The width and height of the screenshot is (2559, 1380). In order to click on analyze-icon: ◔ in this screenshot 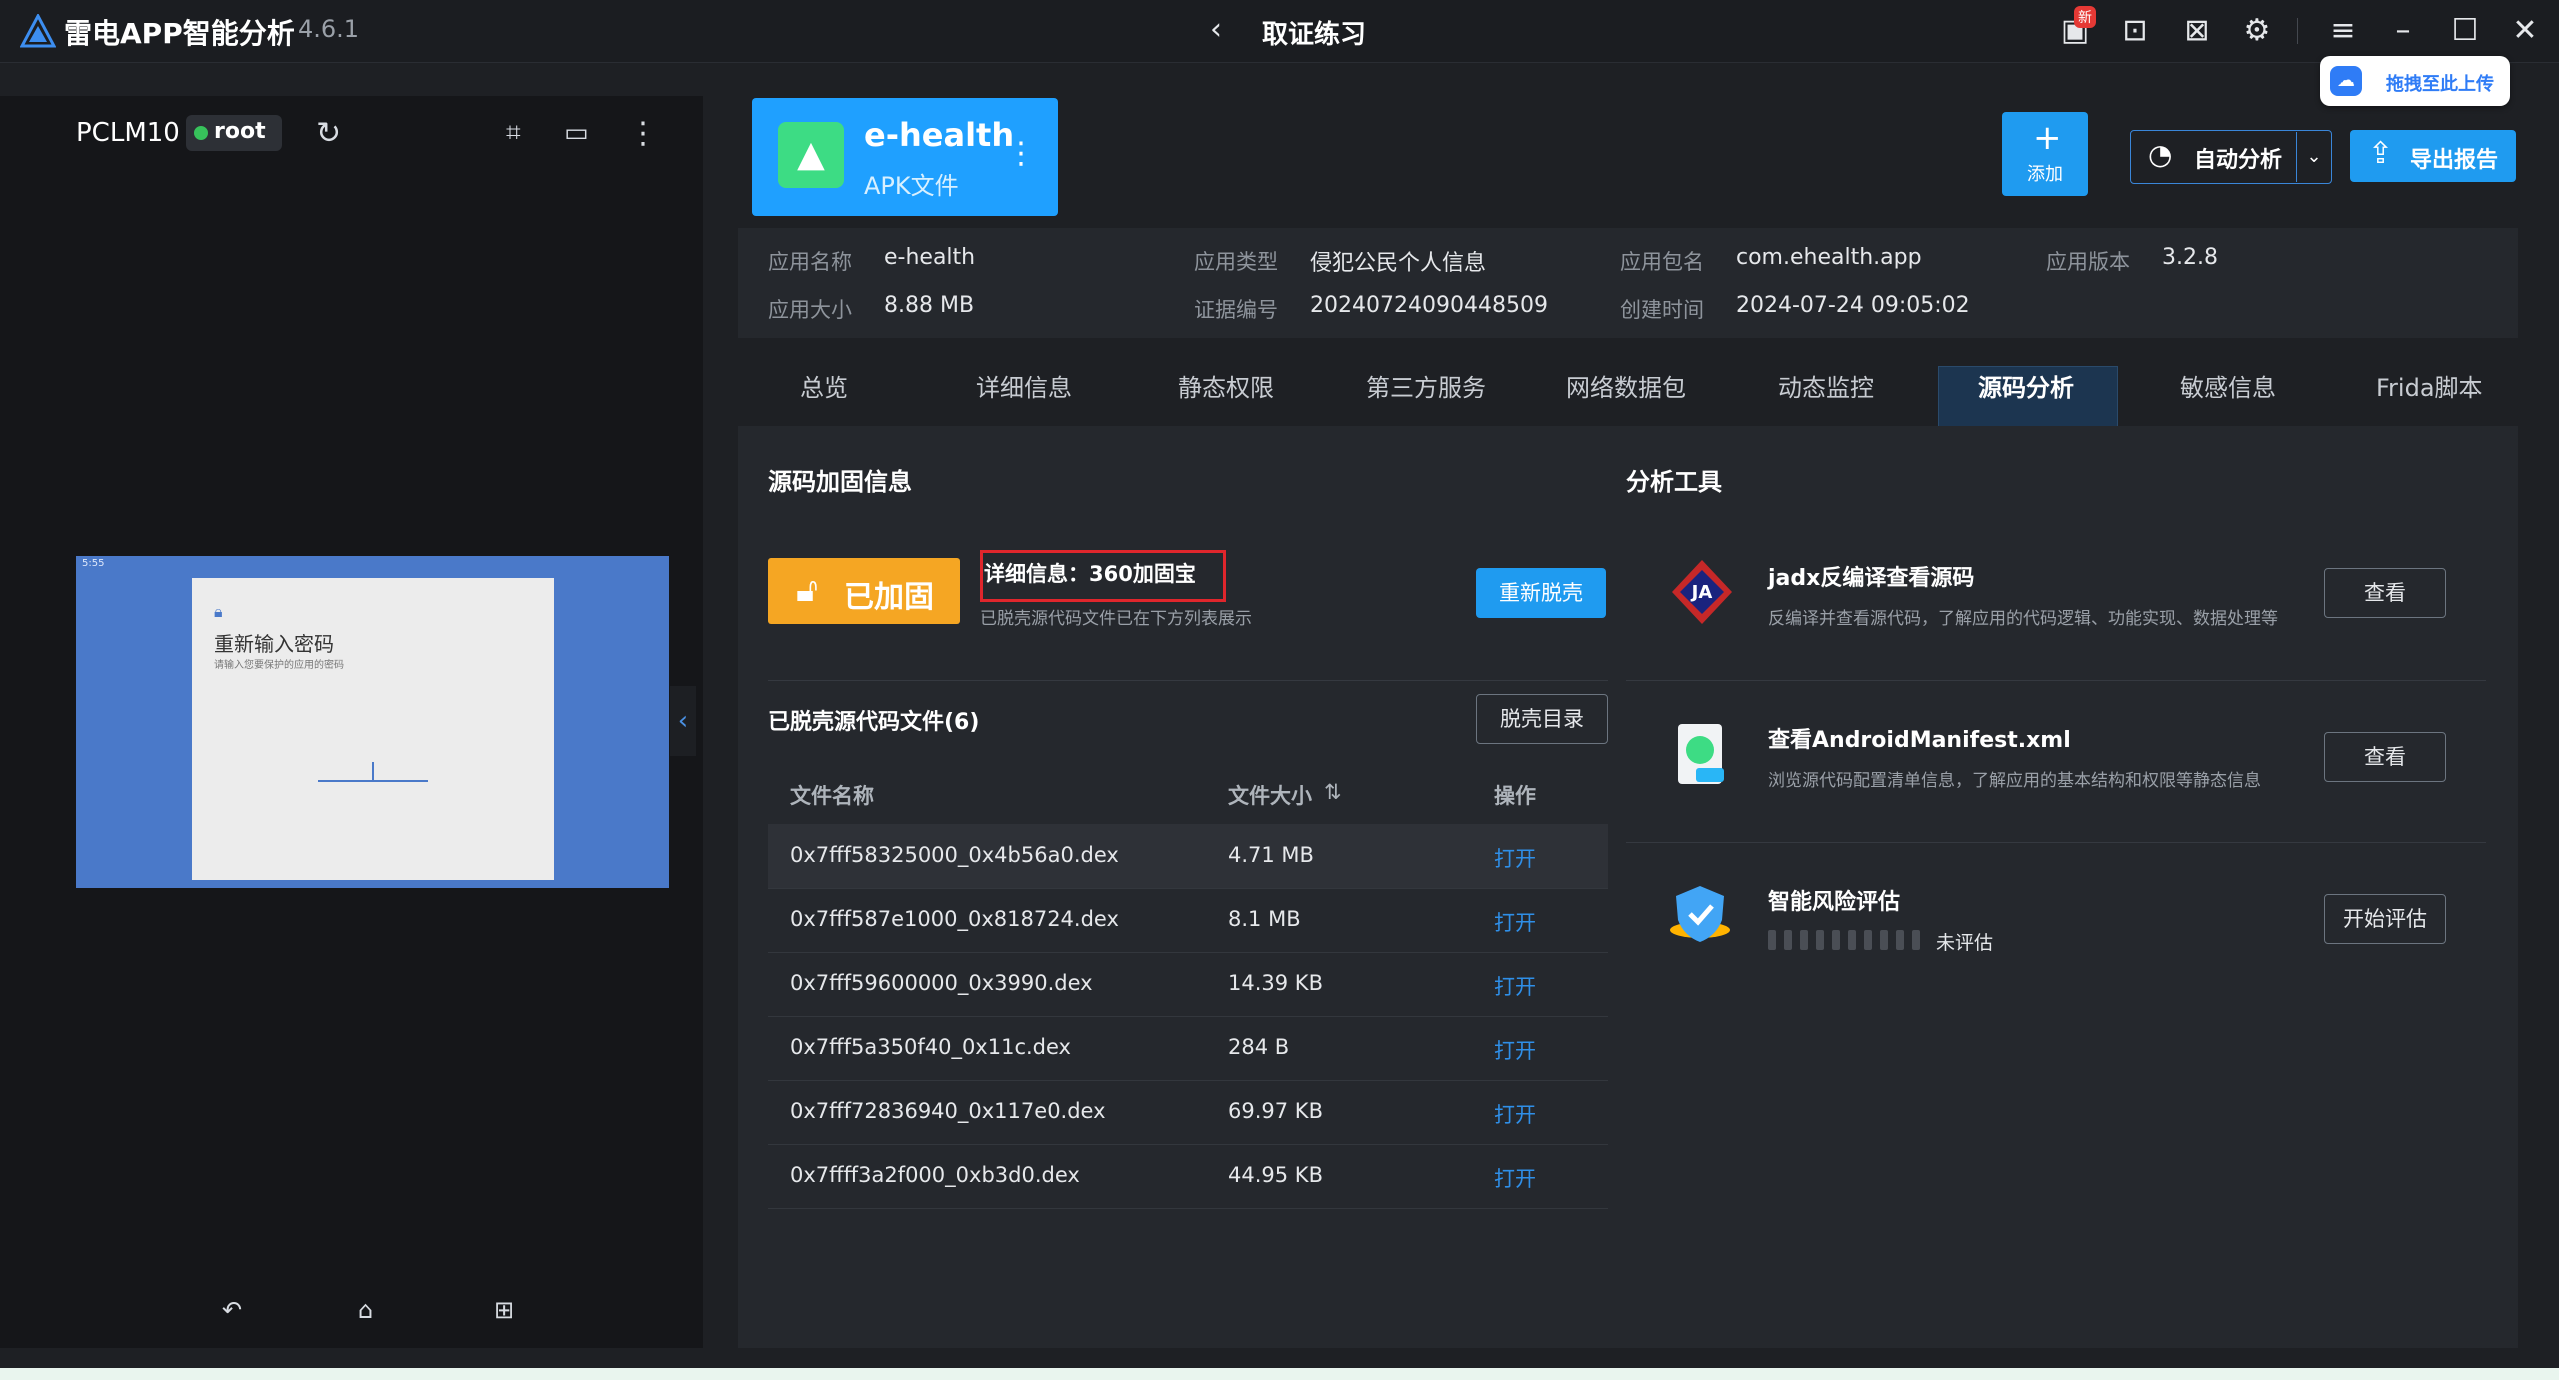, I will do `click(2160, 154)`.